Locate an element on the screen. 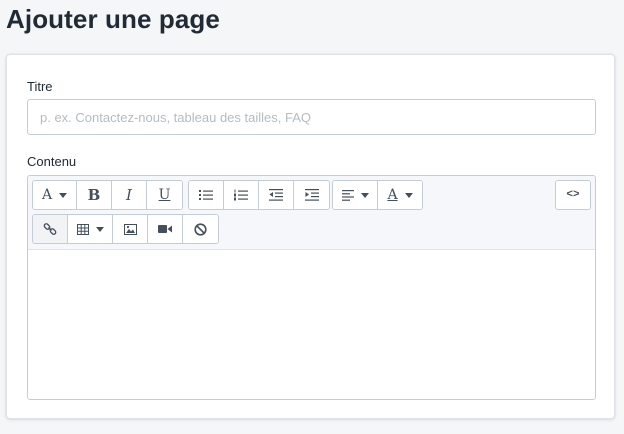 This screenshot has height=434, width=624. code-icon: <> is located at coordinates (573, 195).